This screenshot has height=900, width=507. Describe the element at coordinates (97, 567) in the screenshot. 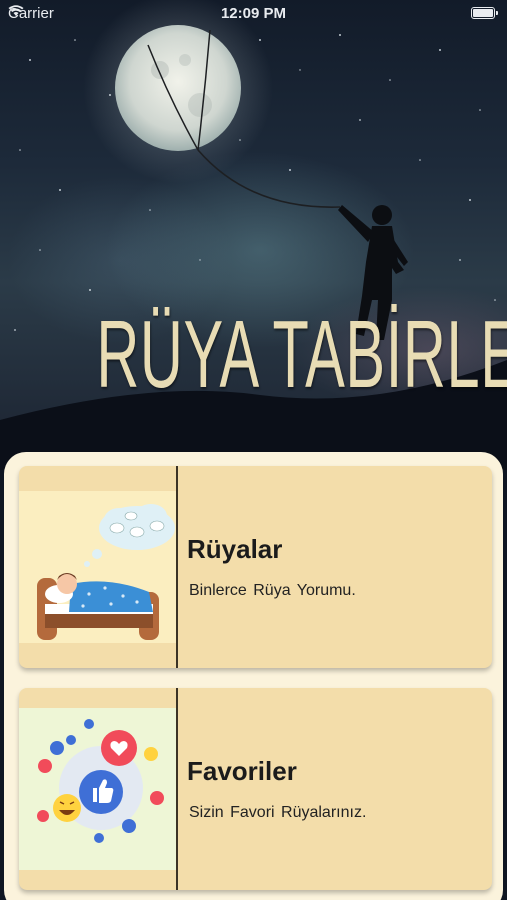

I see `sleeping-child-illustration` at that location.